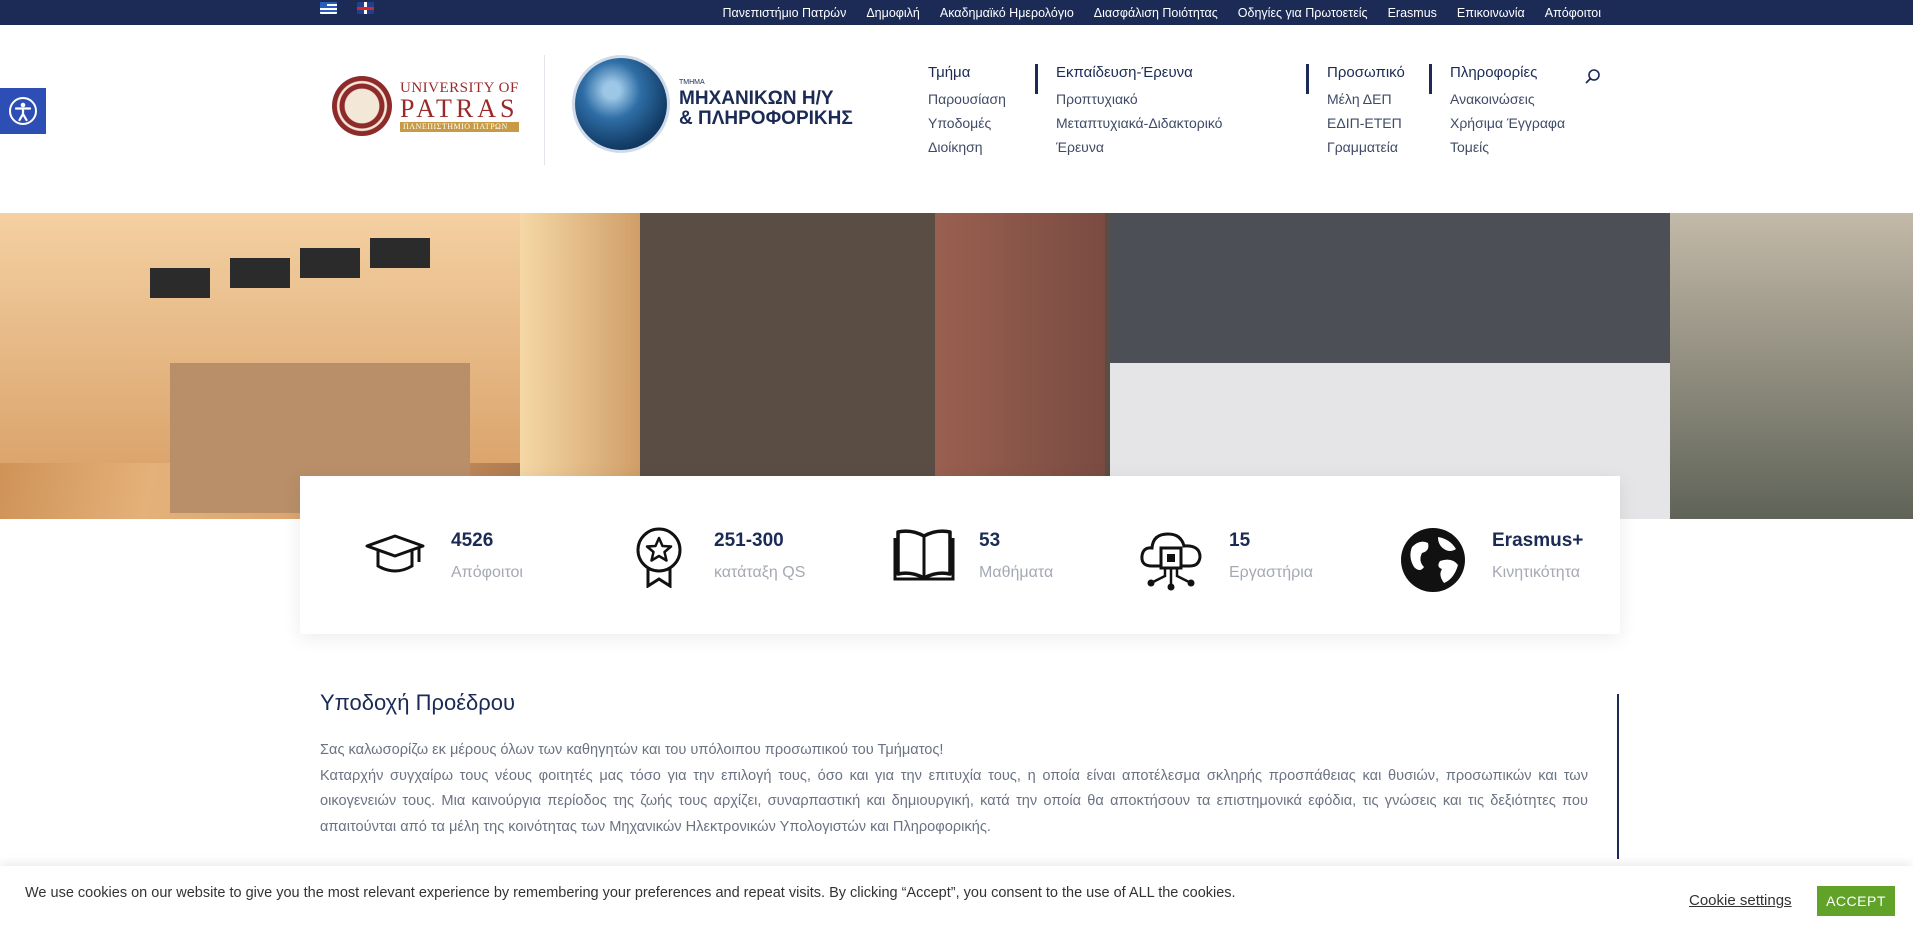 This screenshot has height=930, width=1913. Describe the element at coordinates (785, 13) in the screenshot. I see `top-link-university: Πανεπιστήμιο Πατρών` at that location.